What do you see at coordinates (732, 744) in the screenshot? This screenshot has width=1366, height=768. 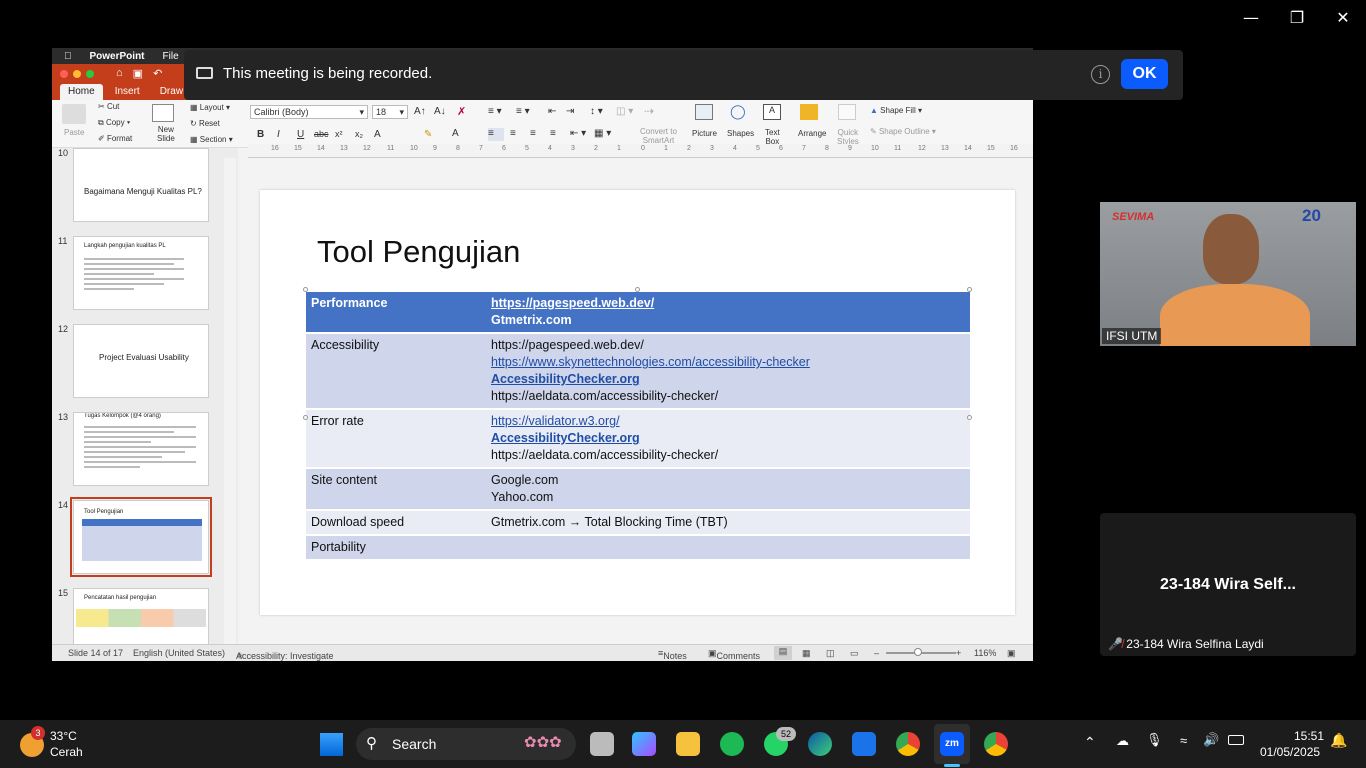 I see `spotify-icon` at bounding box center [732, 744].